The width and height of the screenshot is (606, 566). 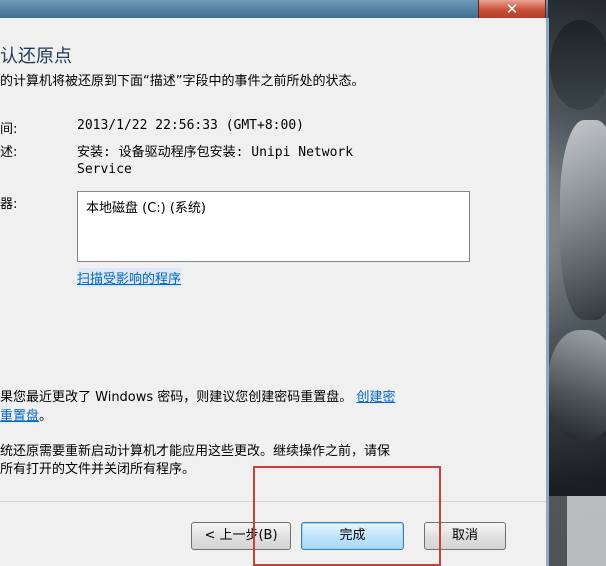 I want to click on window-title-bar, so click(x=274, y=9).